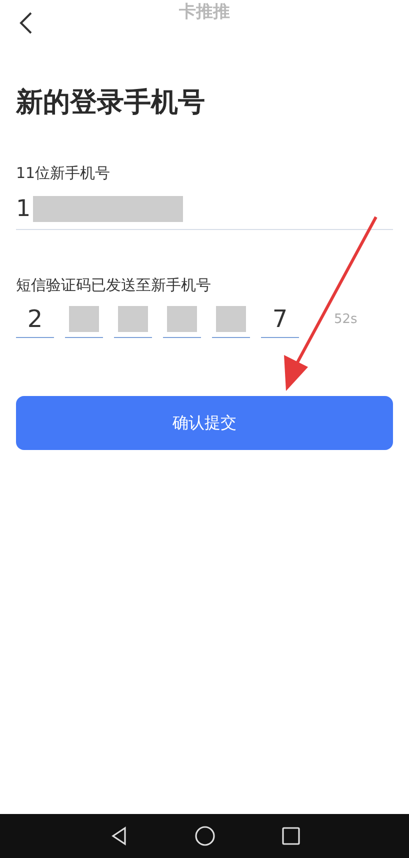  Describe the element at coordinates (346, 319) in the screenshot. I see `countdown-timer: 52s` at that location.